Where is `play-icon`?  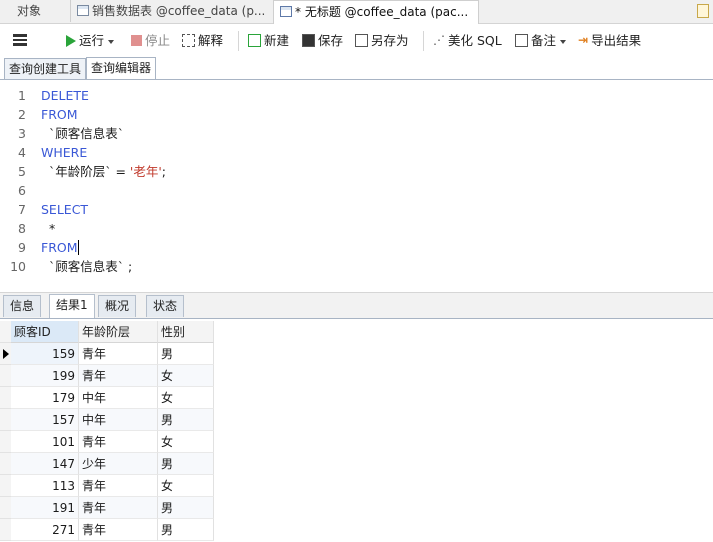
play-icon is located at coordinates (71, 40).